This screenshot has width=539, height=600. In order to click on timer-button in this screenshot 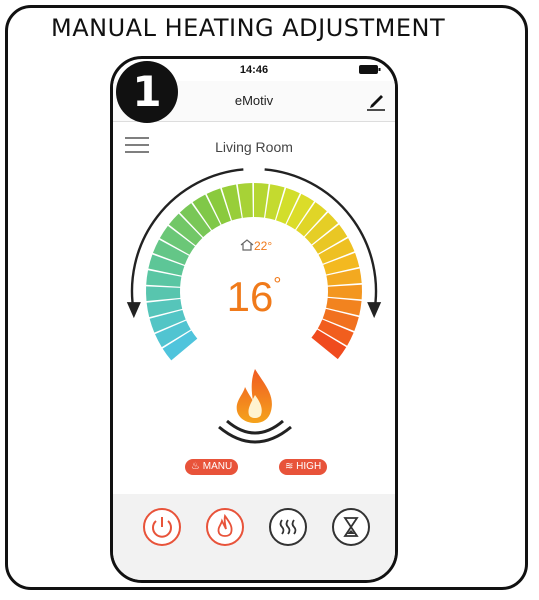, I will do `click(351, 527)`.